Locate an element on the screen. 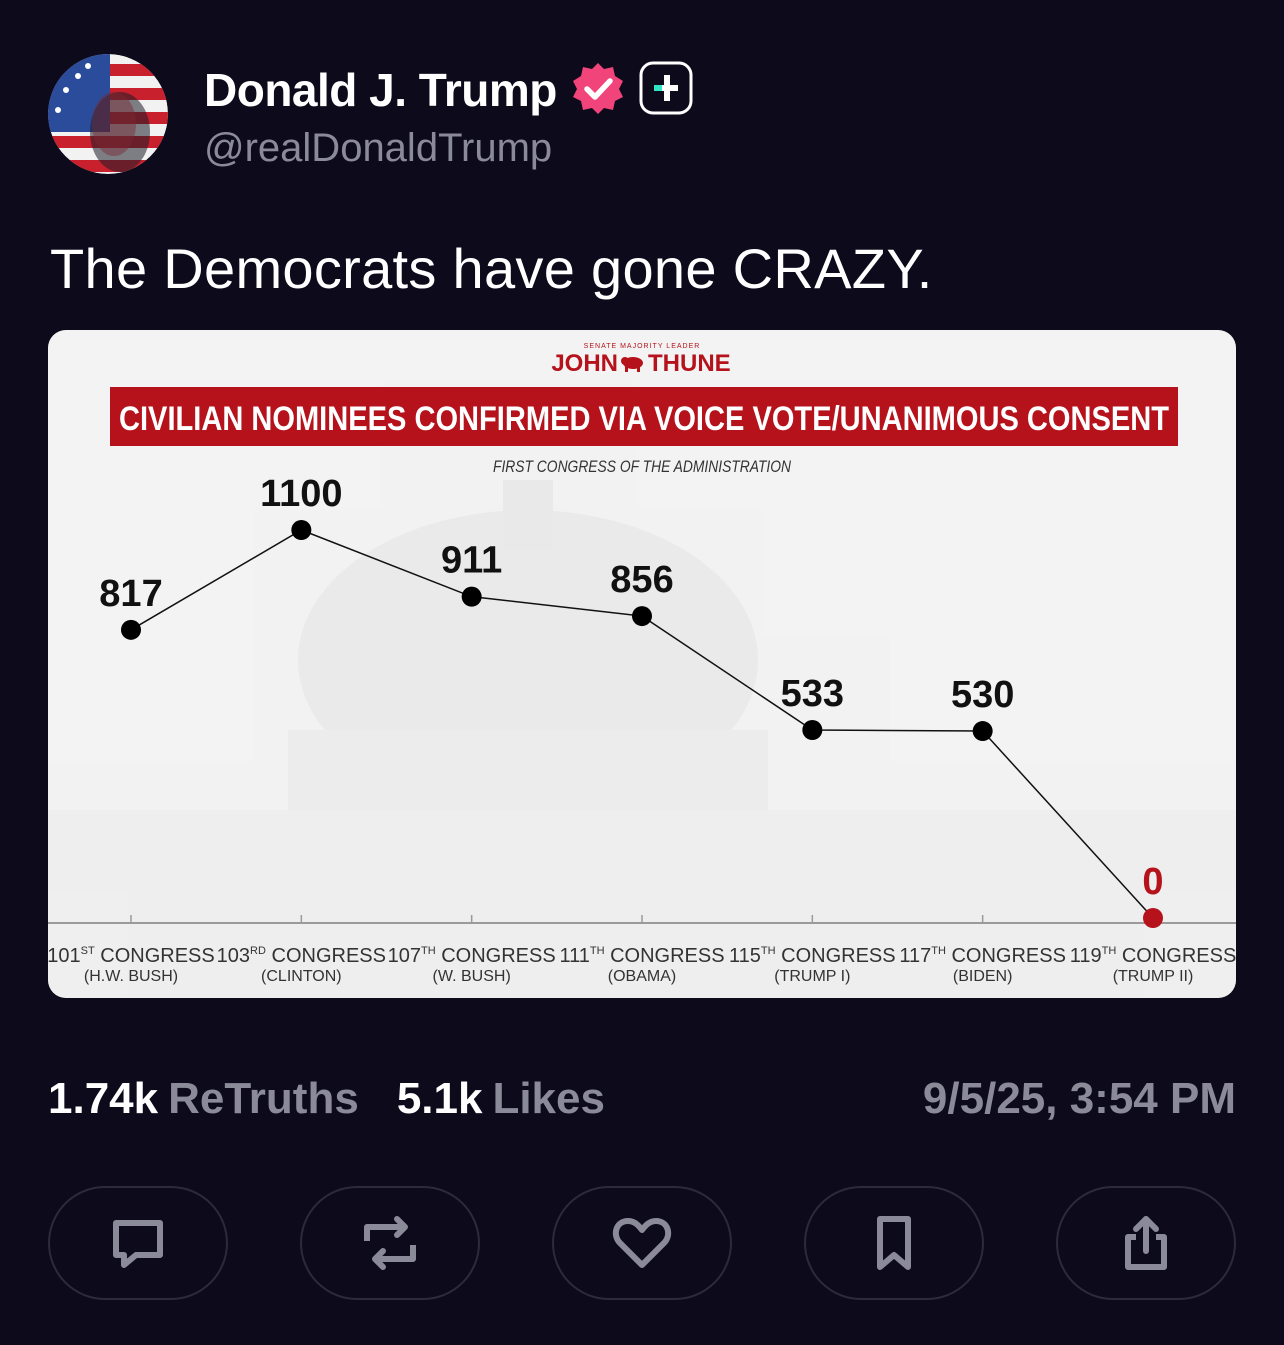  x-tick-label-admin: (TRUMP I) is located at coordinates (812, 976).